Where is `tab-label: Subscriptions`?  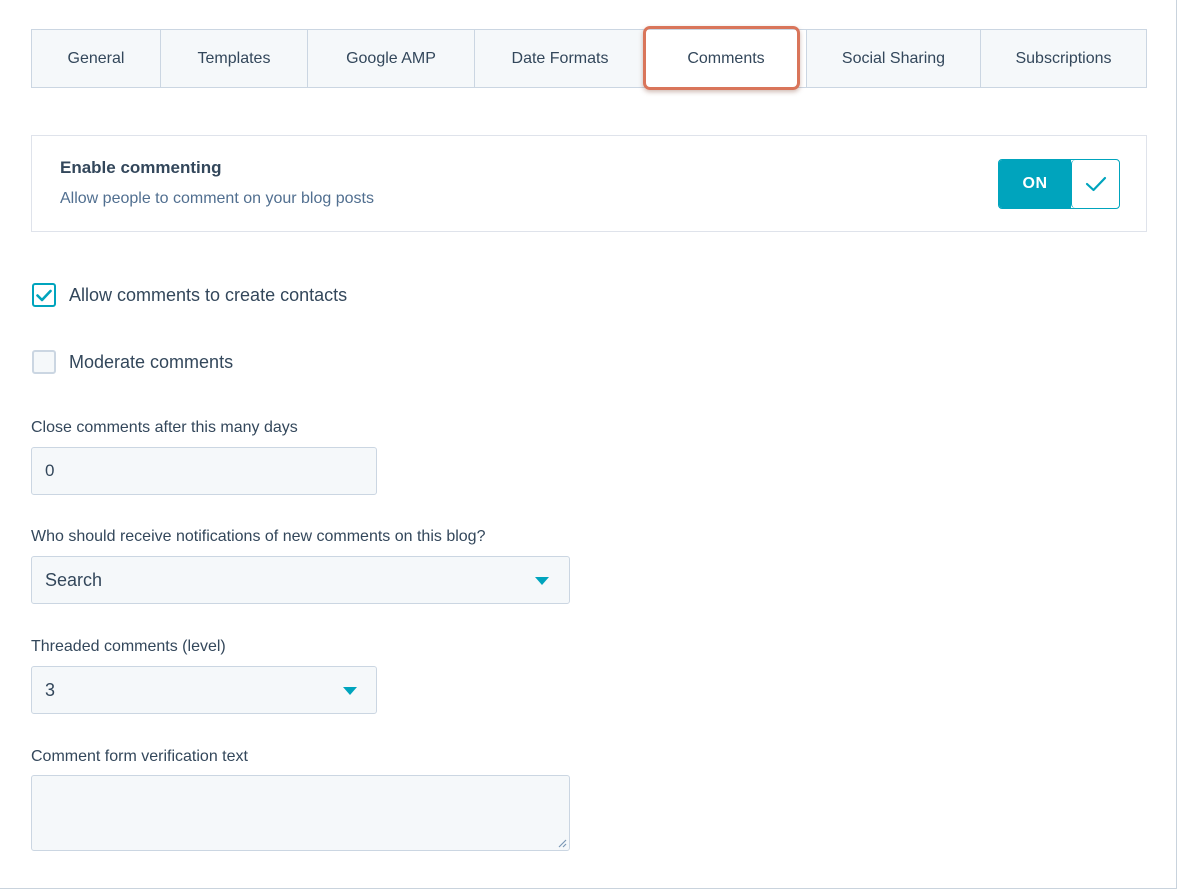
tab-label: Subscriptions is located at coordinates (1063, 58).